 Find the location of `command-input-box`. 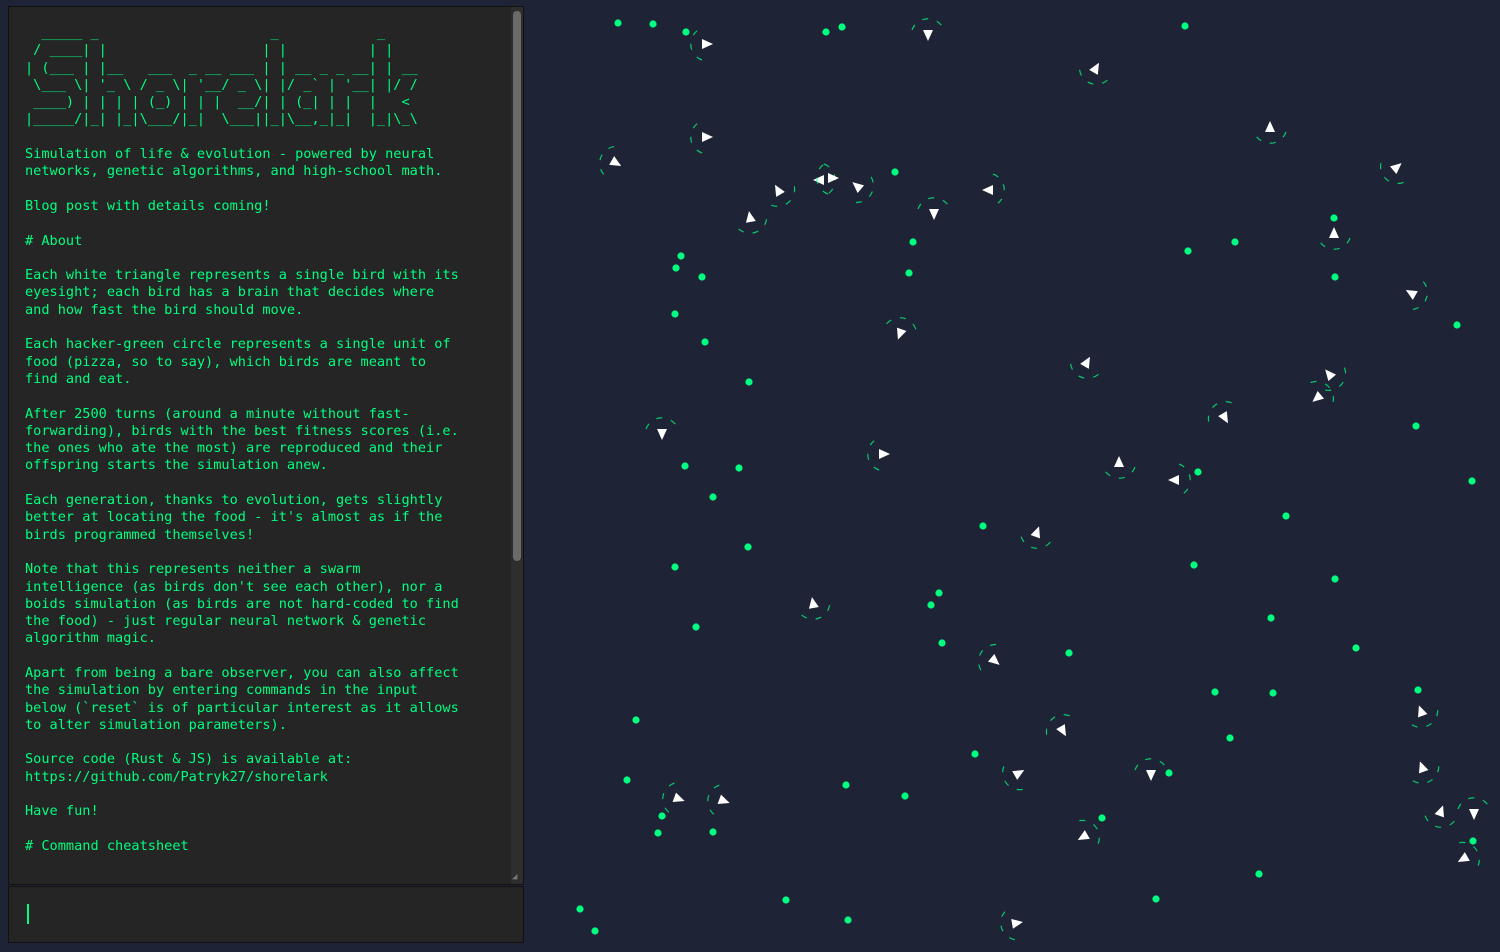

command-input-box is located at coordinates (266, 914).